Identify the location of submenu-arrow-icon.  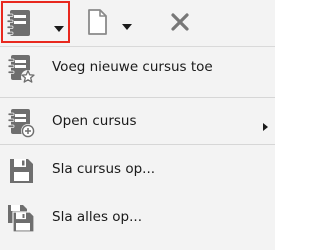
(265, 127).